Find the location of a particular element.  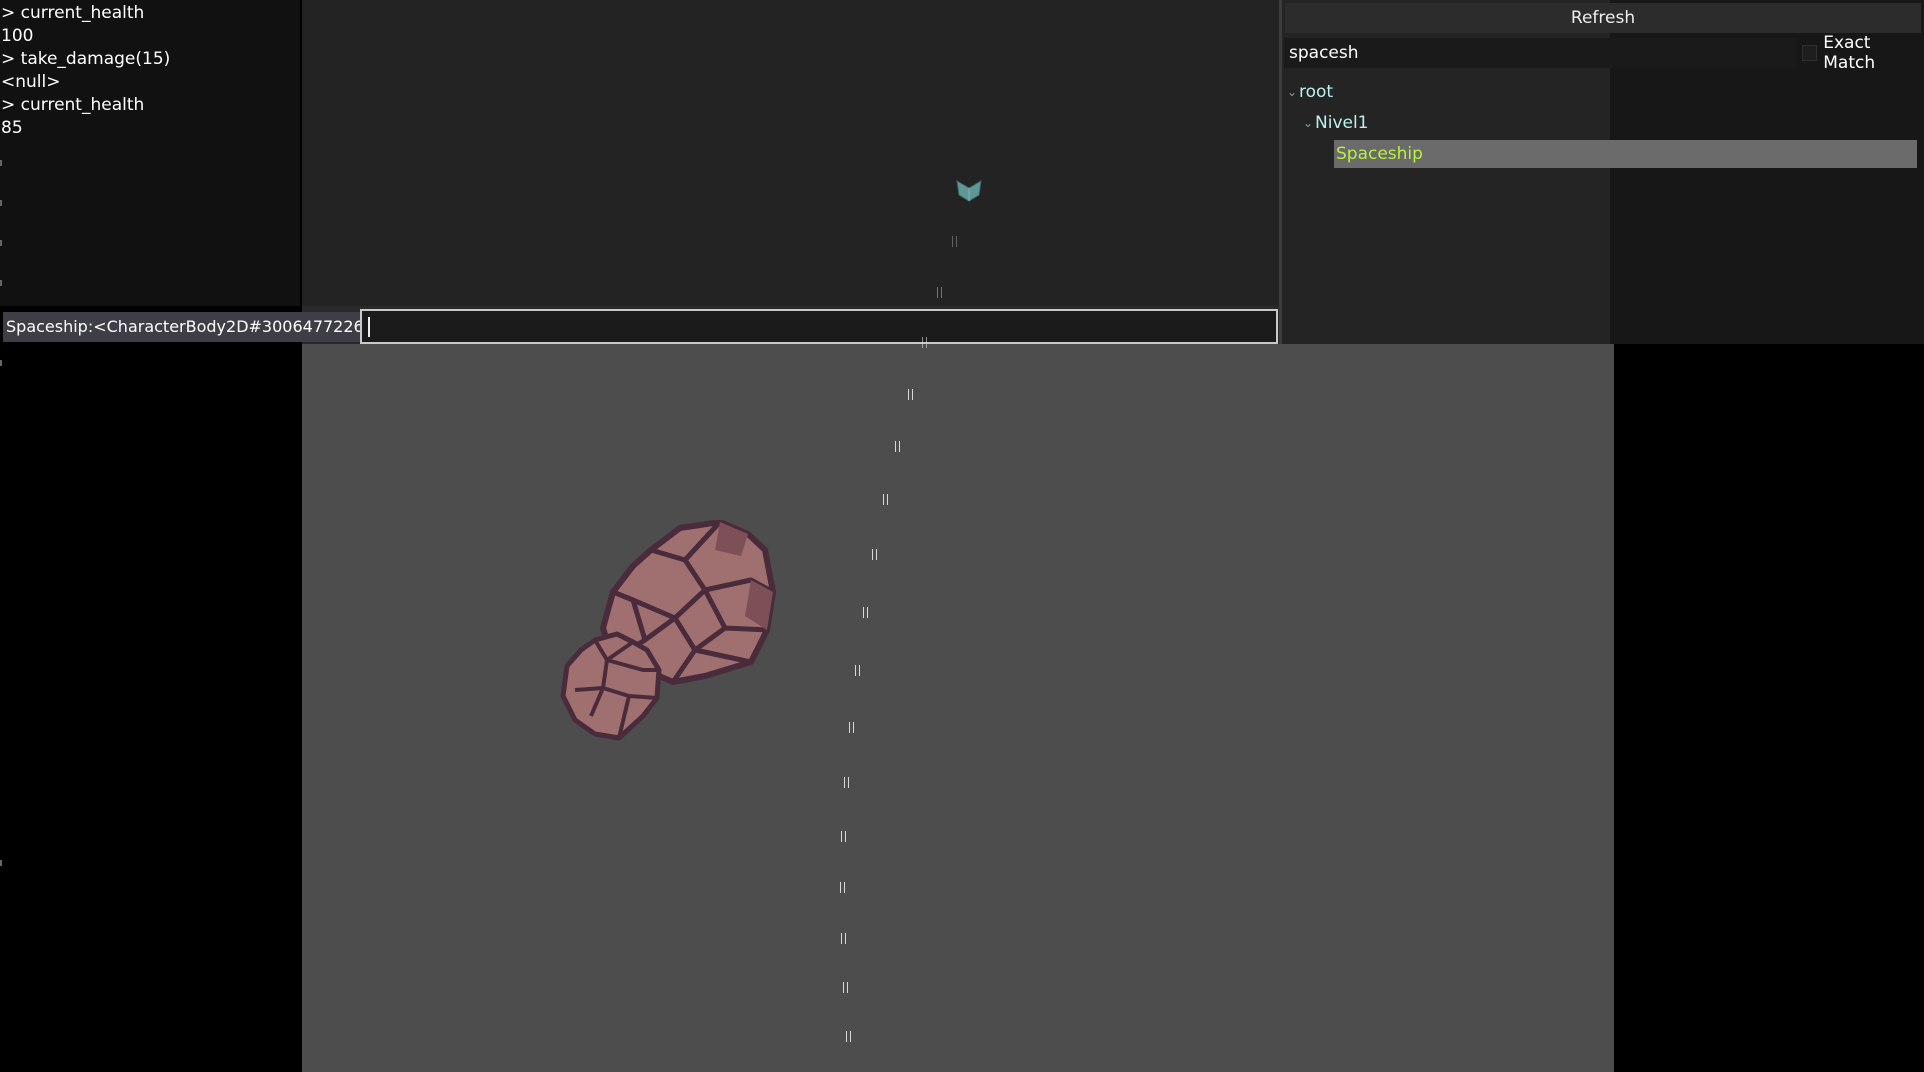

tree-node-root: ⌄ root is located at coordinates (1309, 92).